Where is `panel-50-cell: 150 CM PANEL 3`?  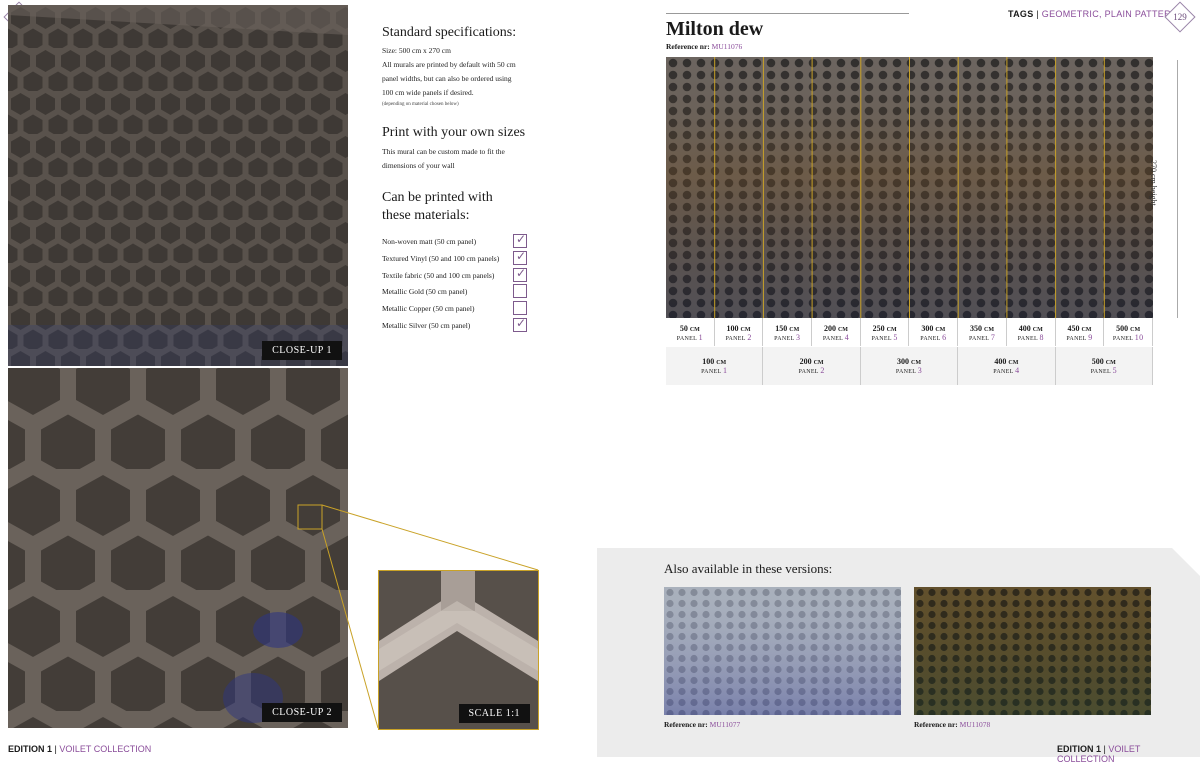 panel-50-cell: 150 CM PANEL 3 is located at coordinates (788, 332).